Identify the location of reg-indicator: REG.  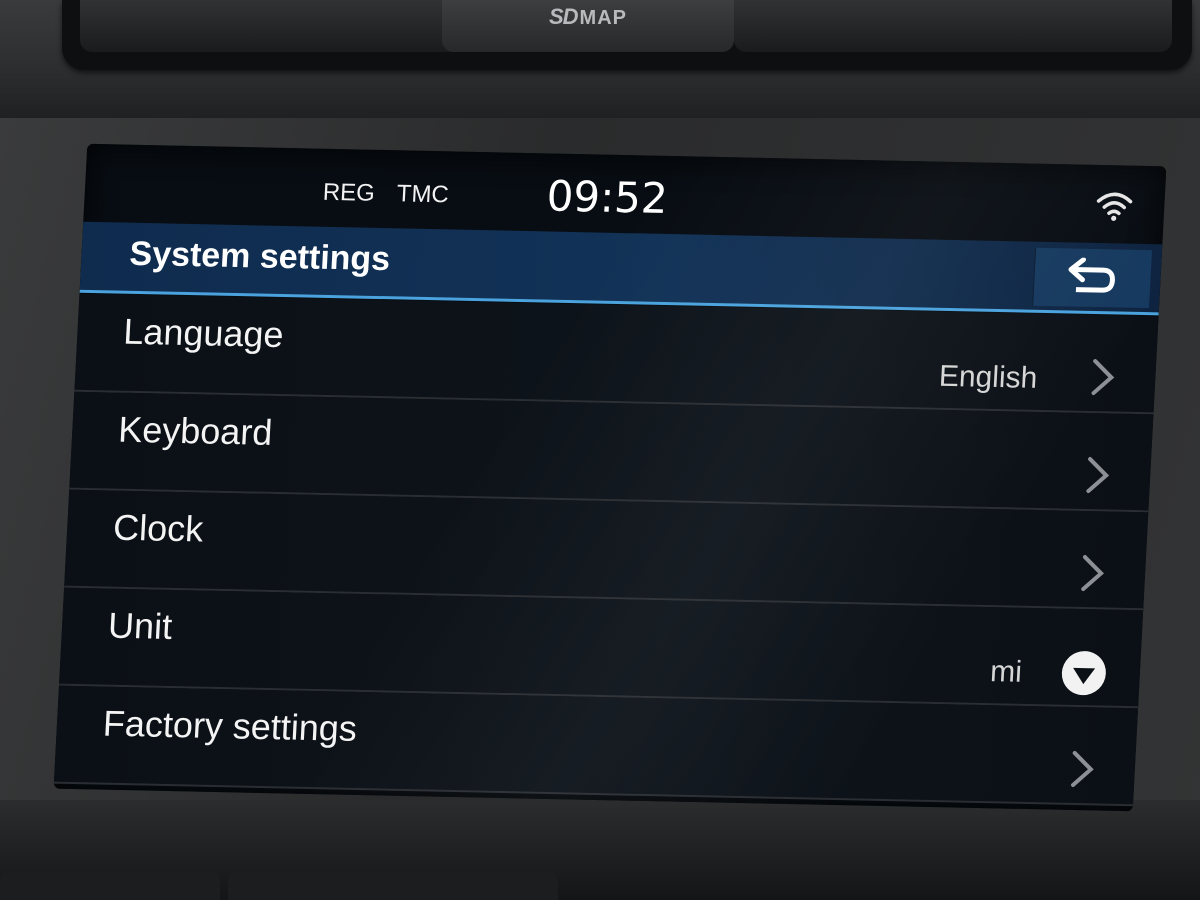
(349, 192).